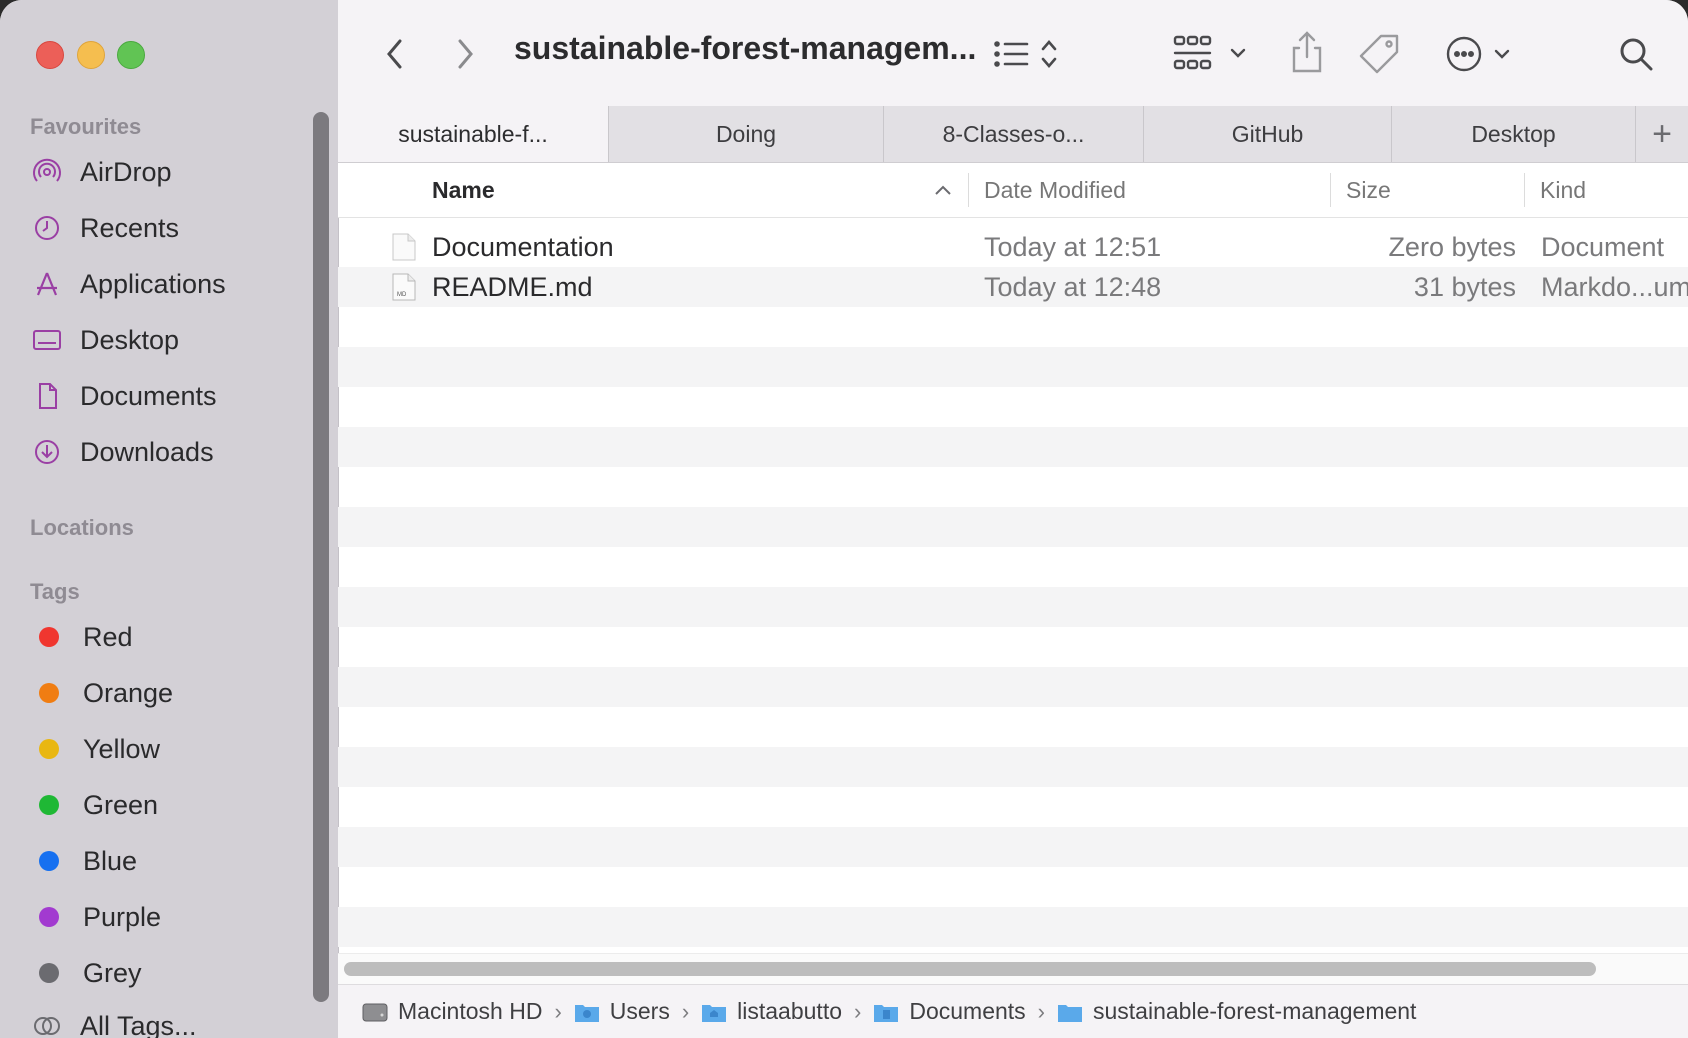 Image resolution: width=1688 pixels, height=1038 pixels. I want to click on minimize-window-button, so click(91, 55).